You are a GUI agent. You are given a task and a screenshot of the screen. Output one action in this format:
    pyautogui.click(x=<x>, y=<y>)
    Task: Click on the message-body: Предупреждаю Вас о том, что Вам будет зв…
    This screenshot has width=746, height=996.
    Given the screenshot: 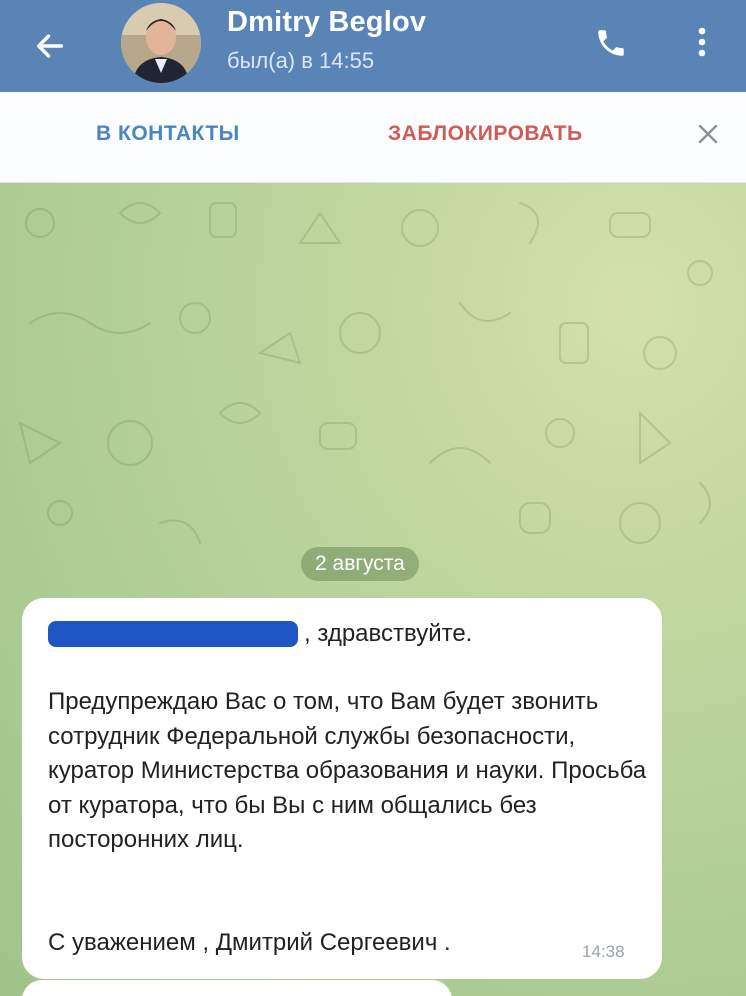 What is the action you would take?
    pyautogui.click(x=347, y=770)
    